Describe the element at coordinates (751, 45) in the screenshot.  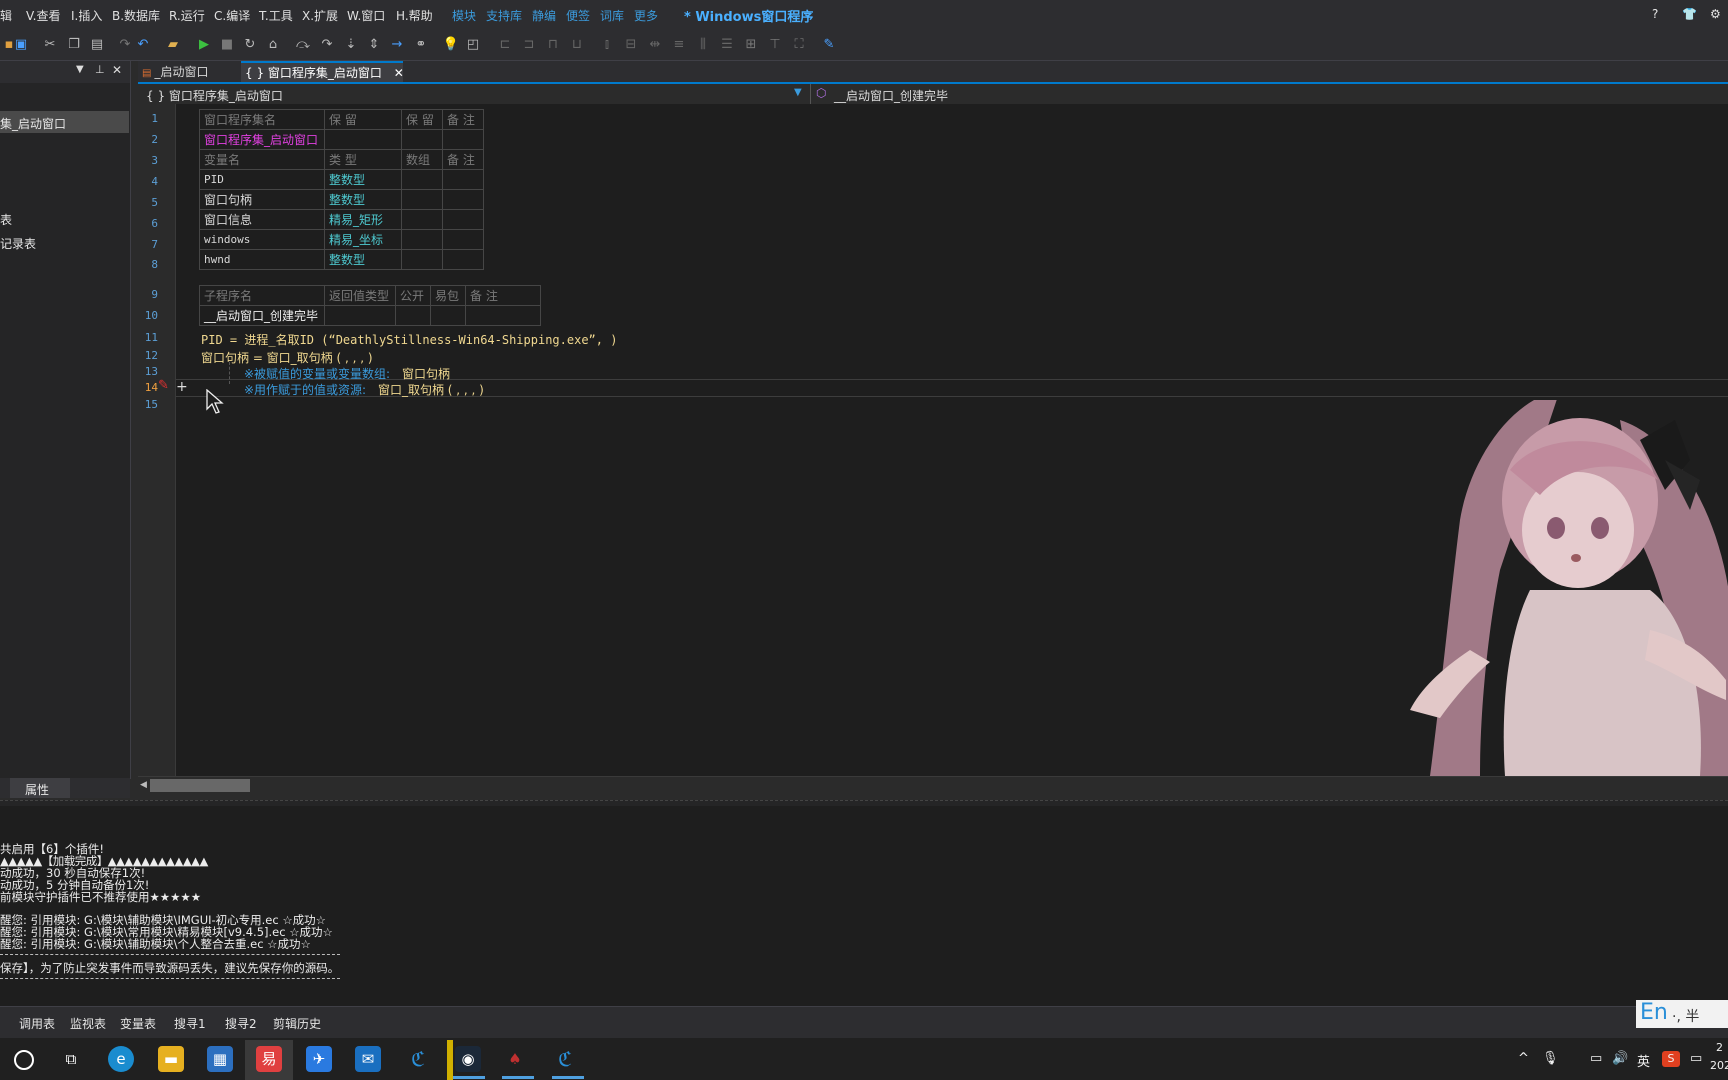
I see `center-h-icon: ⊞` at that location.